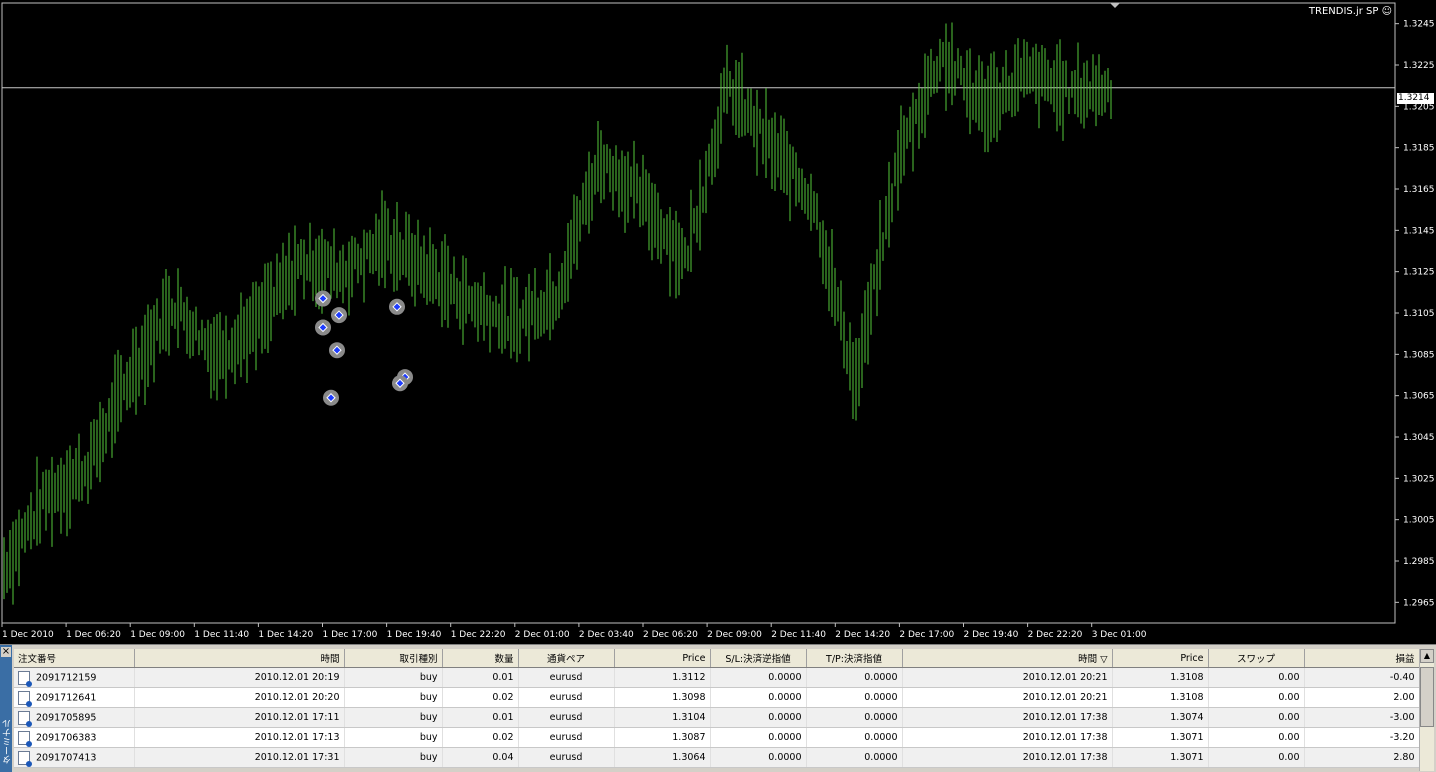 This screenshot has height=772, width=1436. What do you see at coordinates (1160, 717) in the screenshot?
I see `table-cell: 1.3074` at bounding box center [1160, 717].